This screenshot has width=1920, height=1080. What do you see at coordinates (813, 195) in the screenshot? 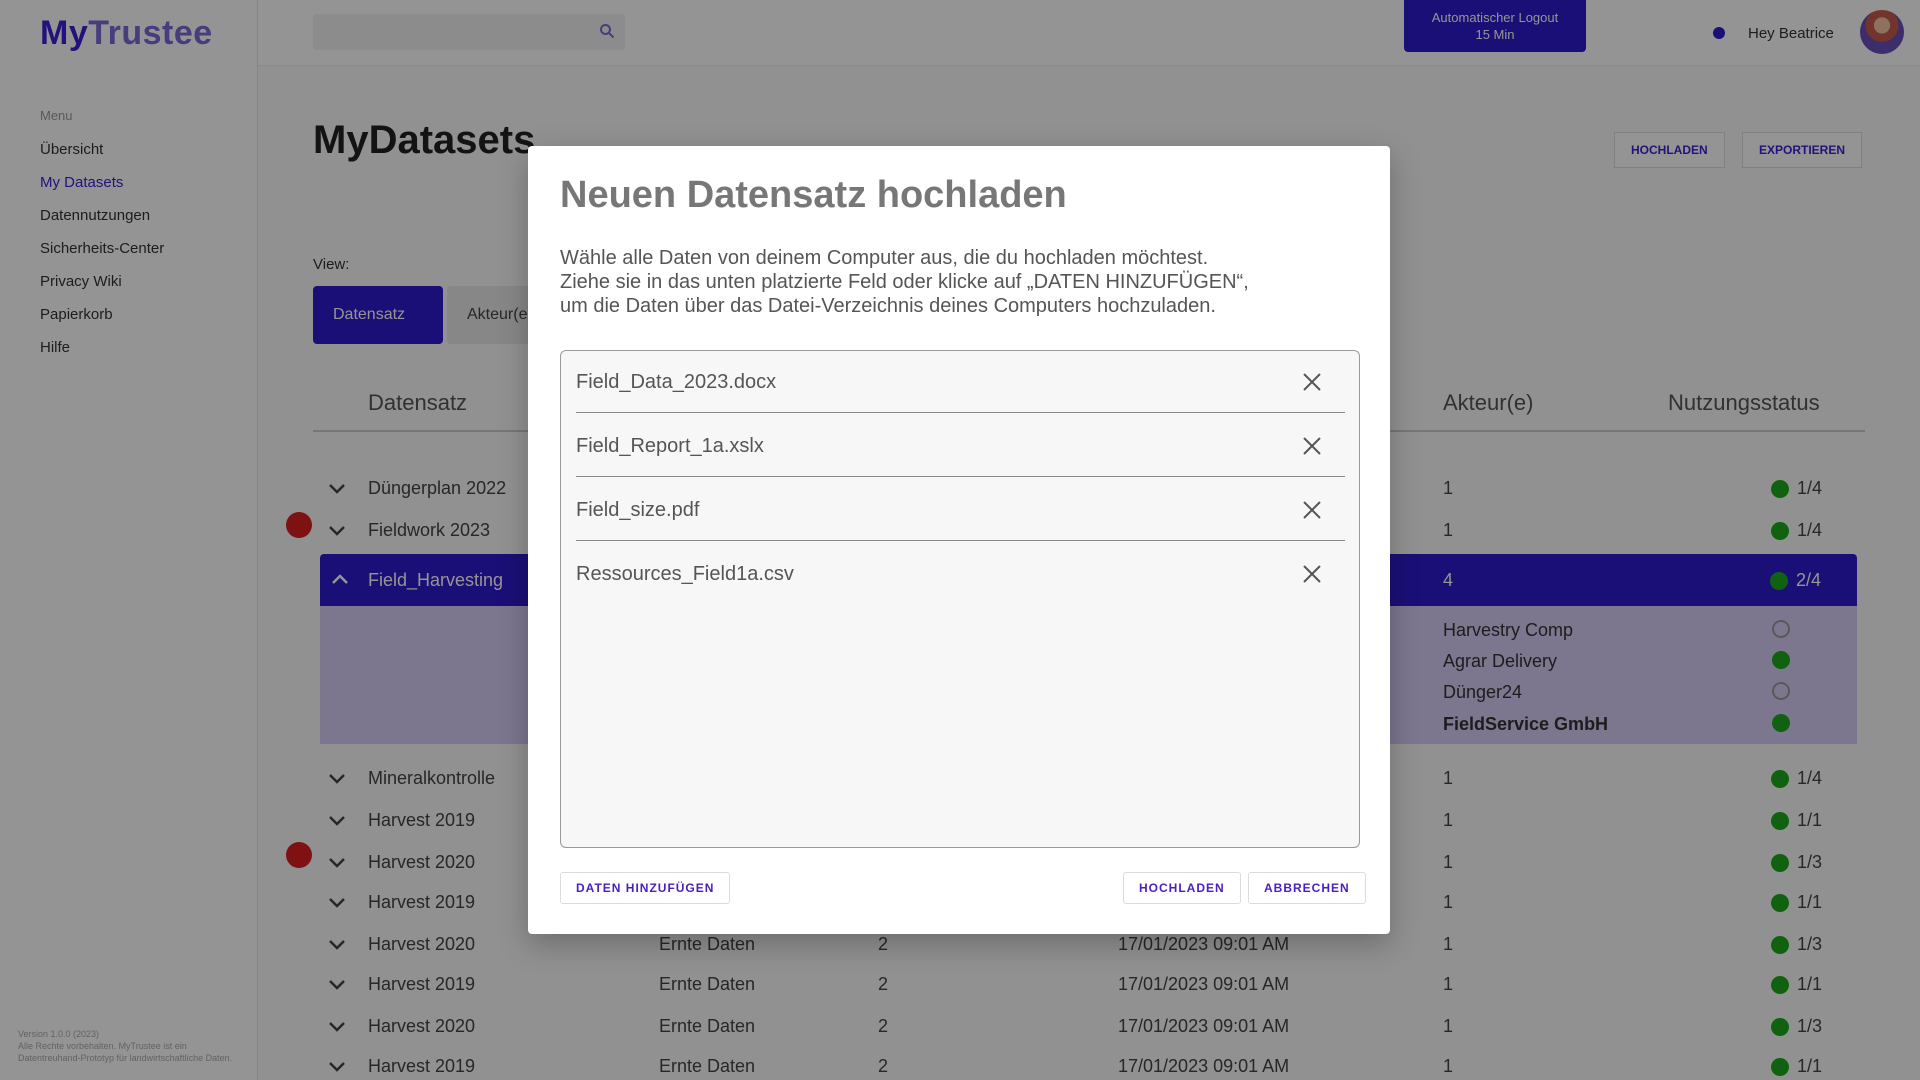
I see `dialog-title: Neuen Datensatz hochladen` at bounding box center [813, 195].